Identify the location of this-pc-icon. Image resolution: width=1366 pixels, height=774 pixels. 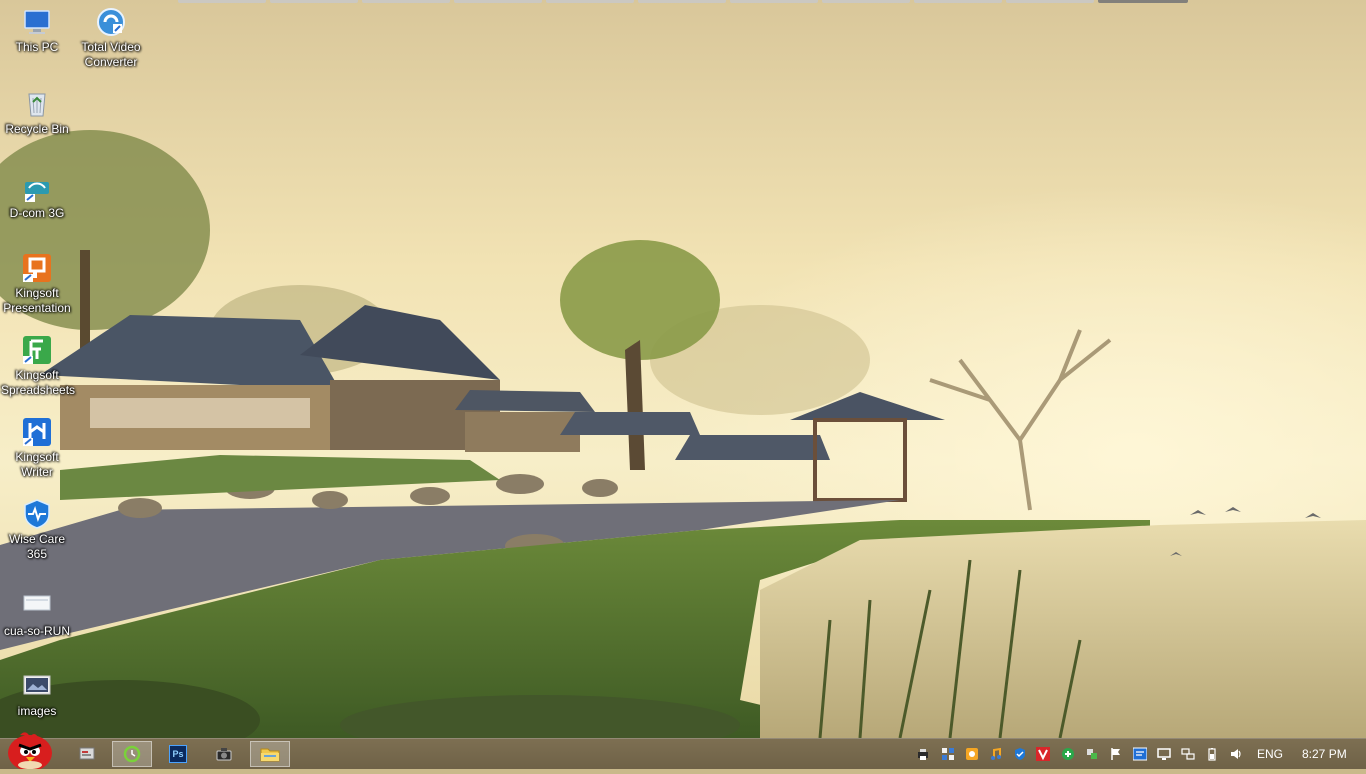
(37, 22).